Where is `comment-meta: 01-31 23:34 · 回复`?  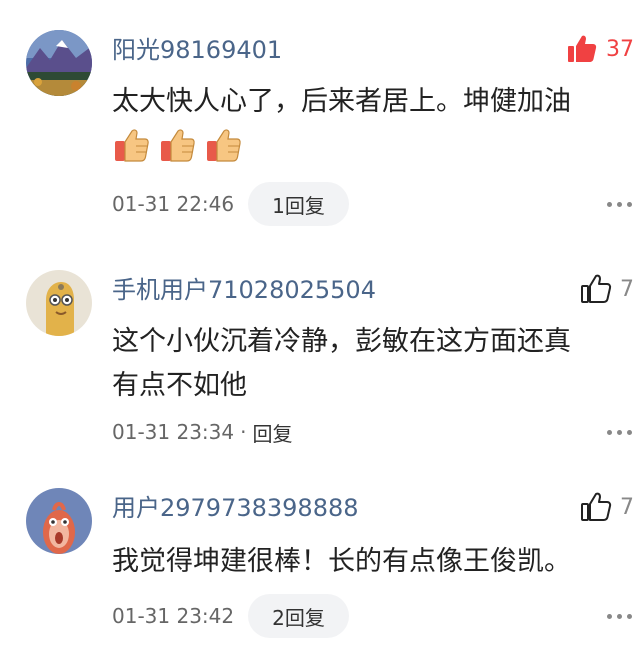
comment-meta: 01-31 23:34 · 回复 is located at coordinates (202, 432).